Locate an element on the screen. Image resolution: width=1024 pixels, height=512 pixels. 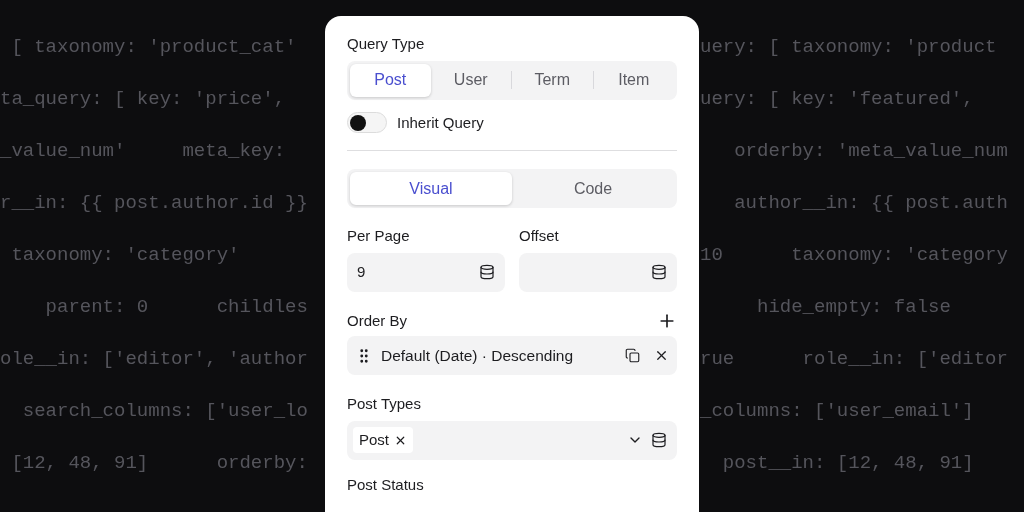
code-text: post__in: [12, 48, 91] is located at coordinates (847, 463).